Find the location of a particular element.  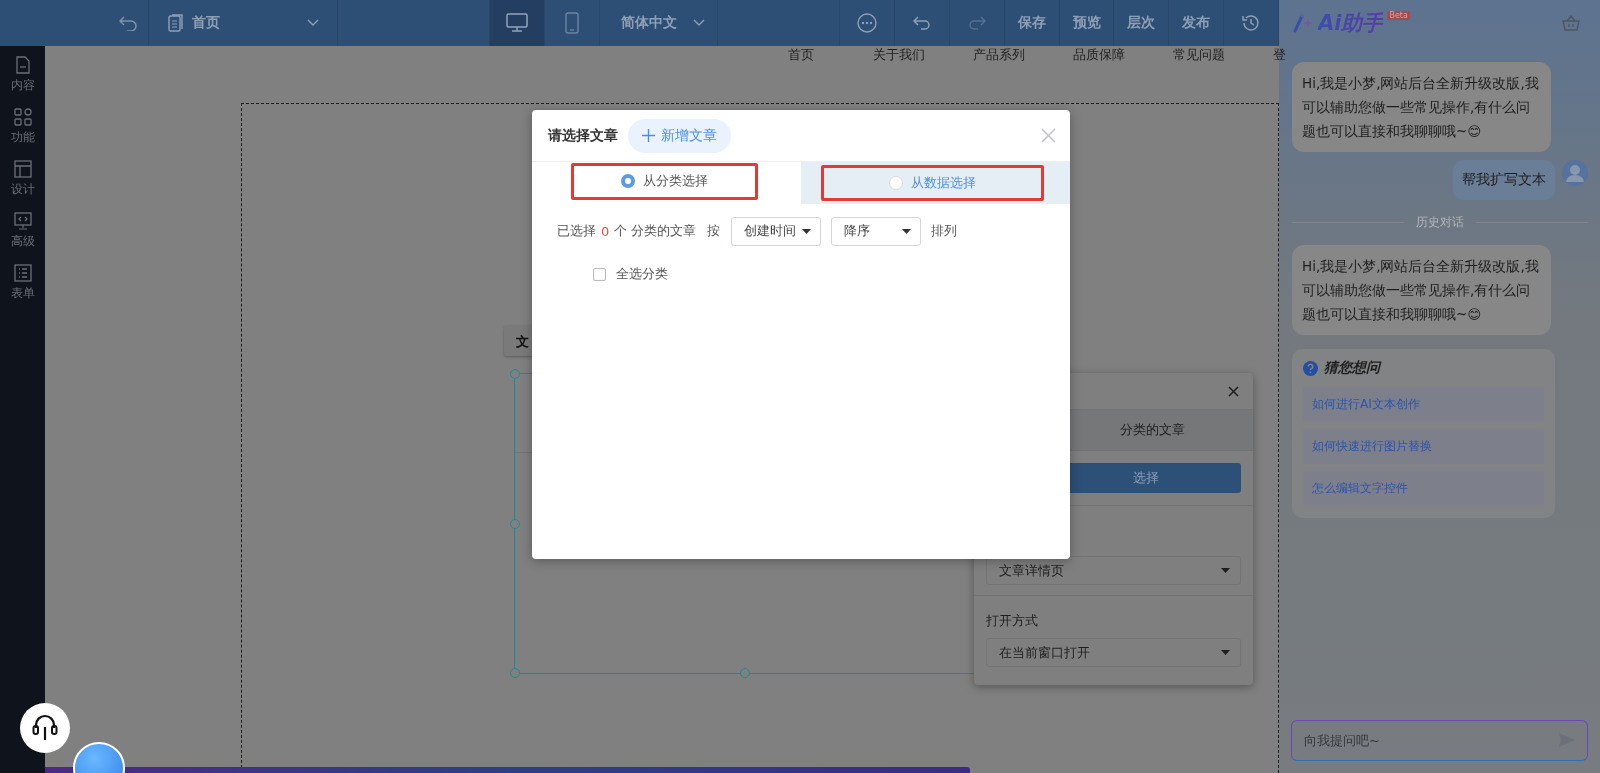

site-nav-link: 关于我们 is located at coordinates (901, 55).